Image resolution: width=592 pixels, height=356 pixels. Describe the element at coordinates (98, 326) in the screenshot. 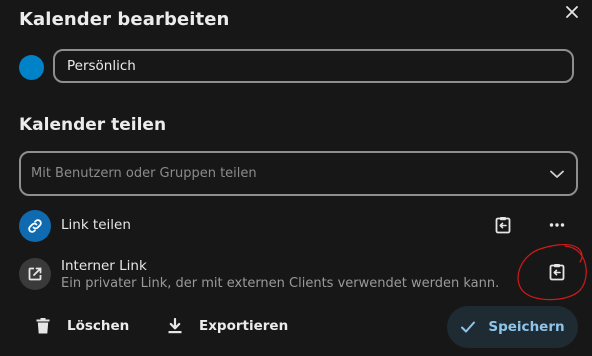

I see `delete-label: Löschen` at that location.